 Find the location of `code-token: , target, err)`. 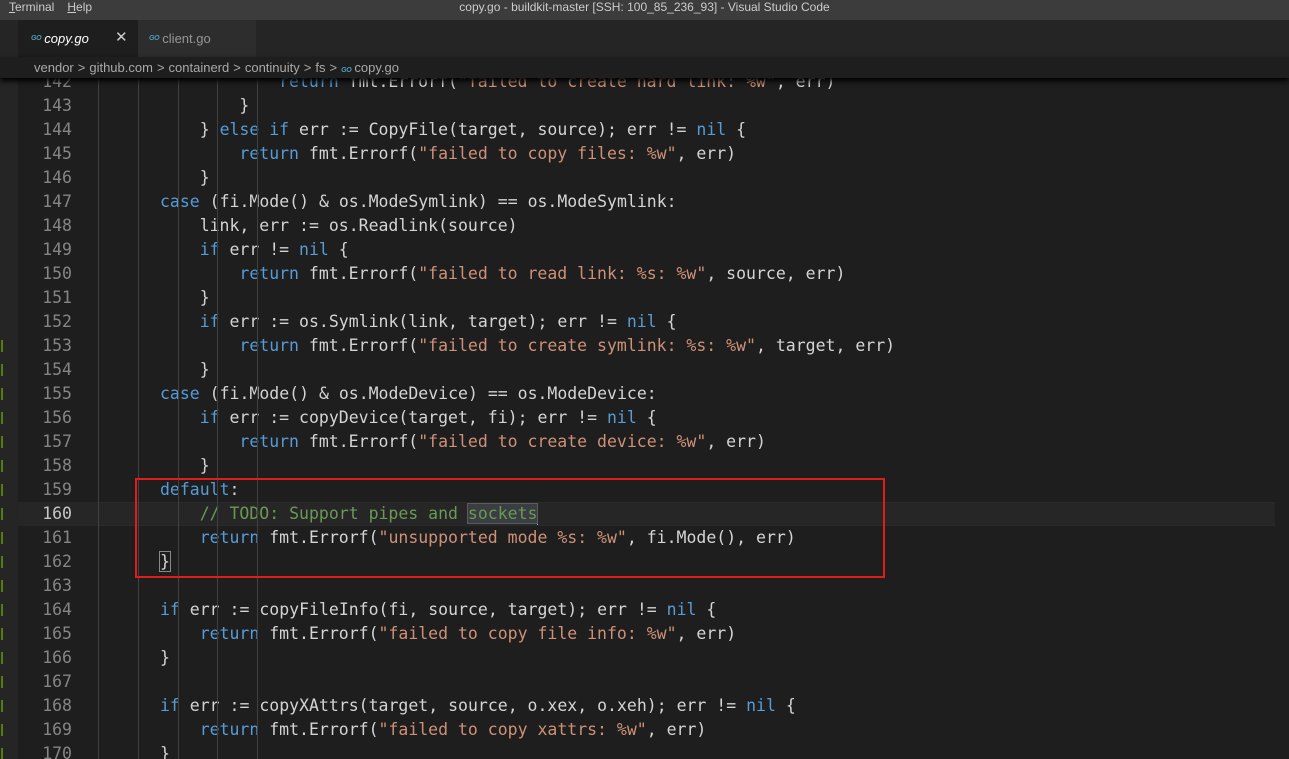

code-token: , target, err) is located at coordinates (825, 345).